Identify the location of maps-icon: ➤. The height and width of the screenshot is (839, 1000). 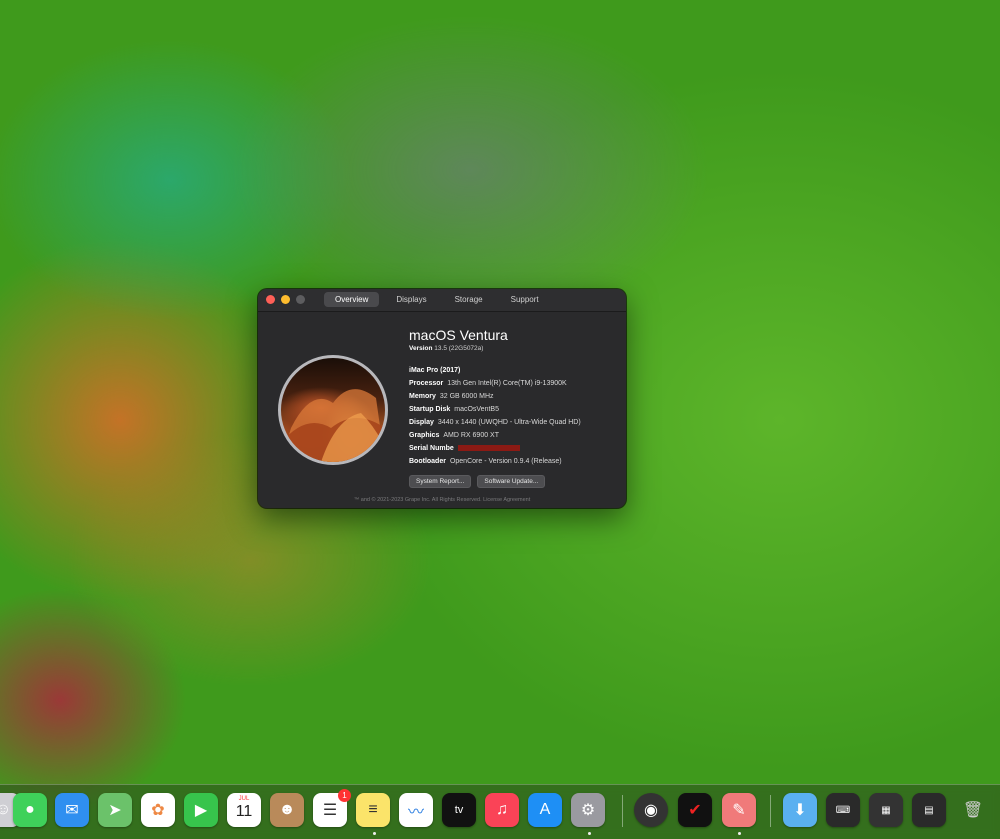
(115, 810).